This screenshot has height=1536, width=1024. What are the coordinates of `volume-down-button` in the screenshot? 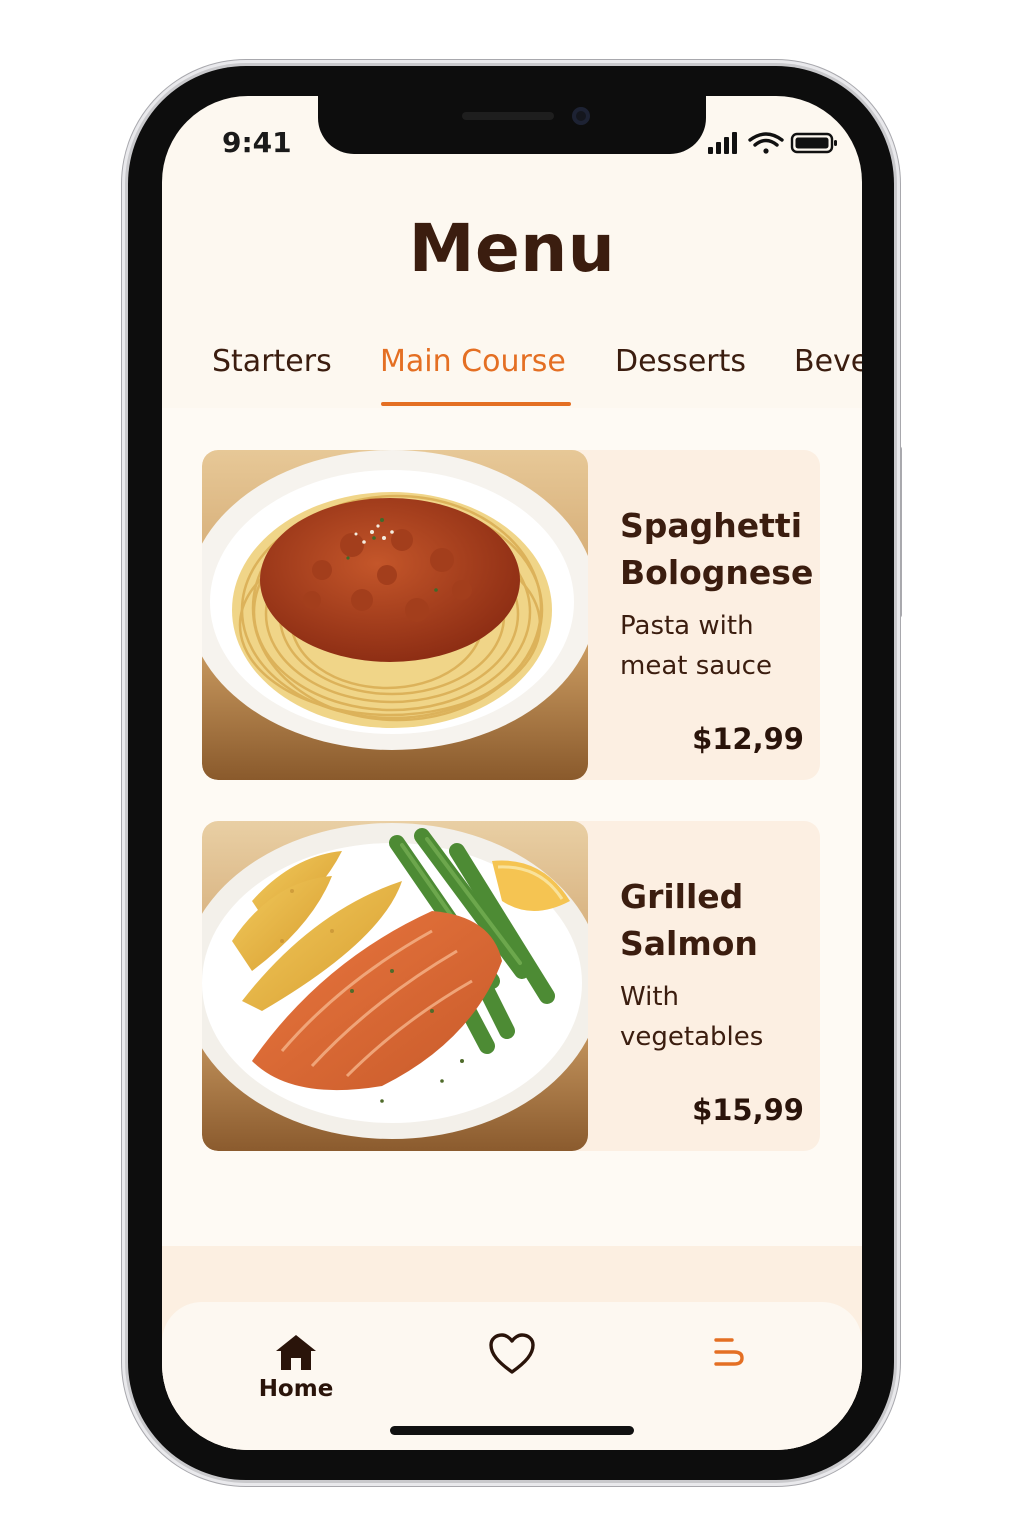 It's located at (124, 600).